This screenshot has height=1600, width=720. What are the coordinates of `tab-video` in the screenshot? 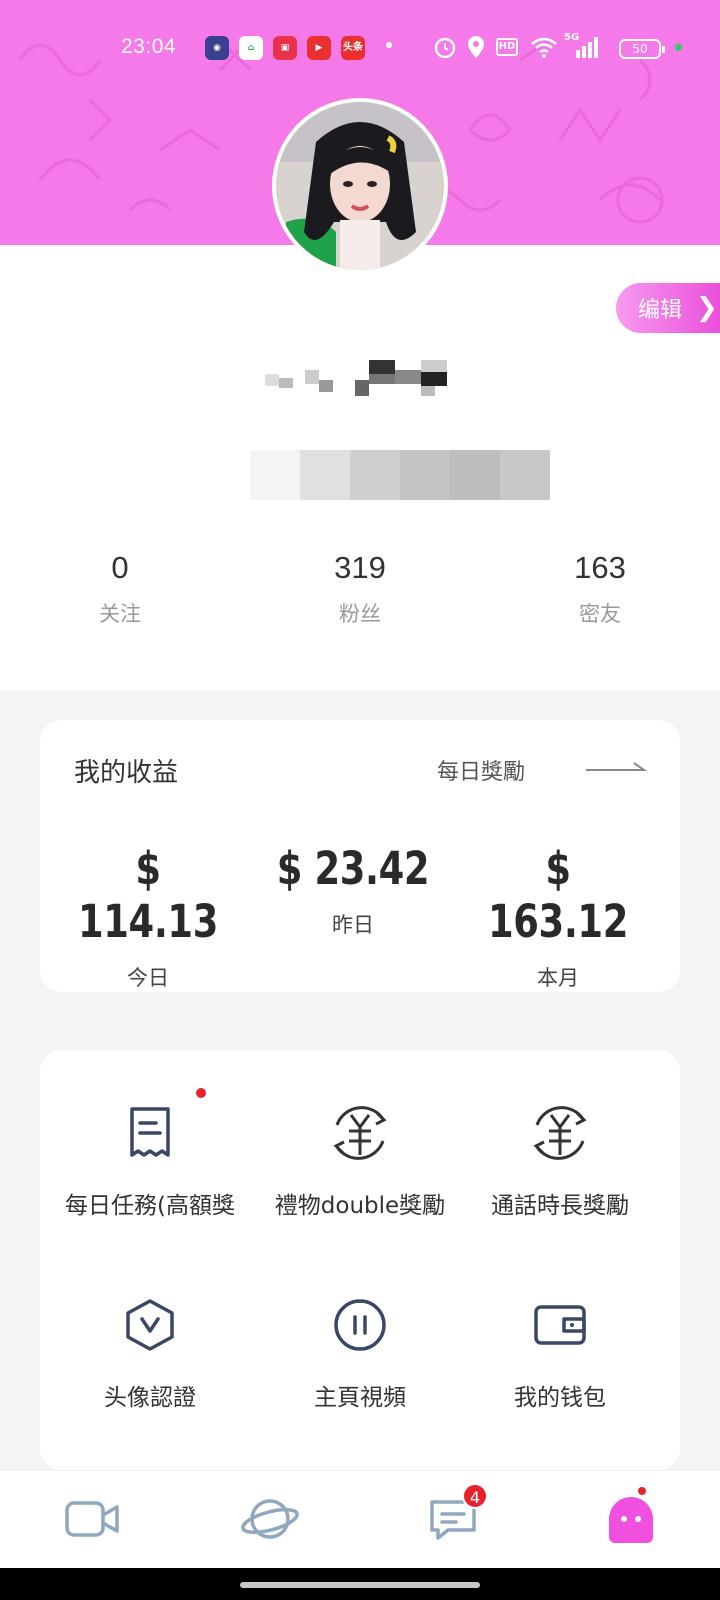 It's located at (93, 1519).